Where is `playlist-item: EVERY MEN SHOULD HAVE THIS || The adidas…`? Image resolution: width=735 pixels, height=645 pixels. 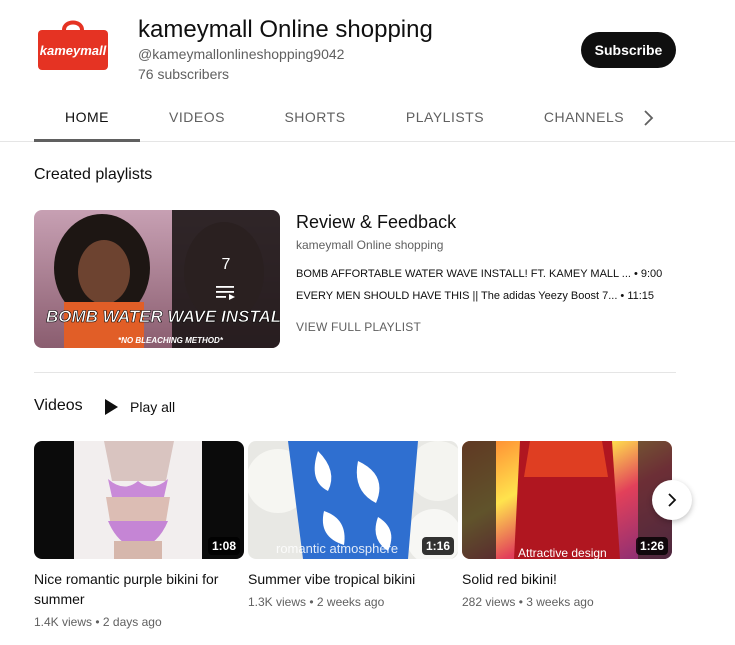
playlist-item: EVERY MEN SHOULD HAVE THIS || The adidas… is located at coordinates (486, 296).